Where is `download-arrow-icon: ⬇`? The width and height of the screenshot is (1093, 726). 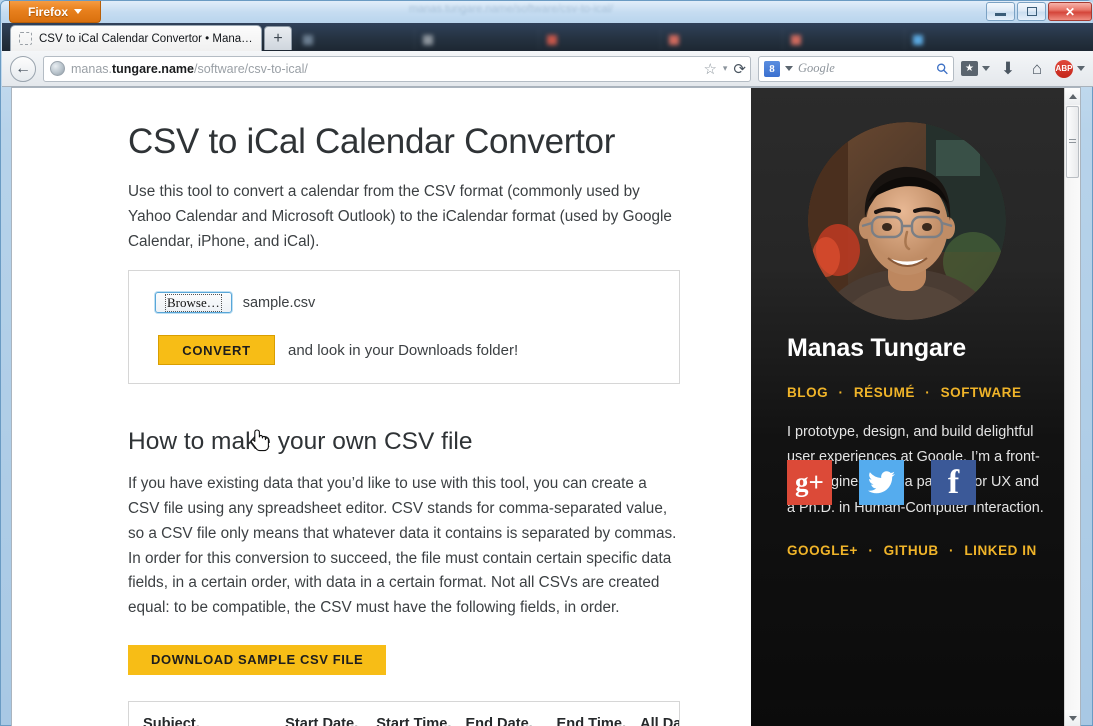 download-arrow-icon: ⬇ is located at coordinates (1008, 68).